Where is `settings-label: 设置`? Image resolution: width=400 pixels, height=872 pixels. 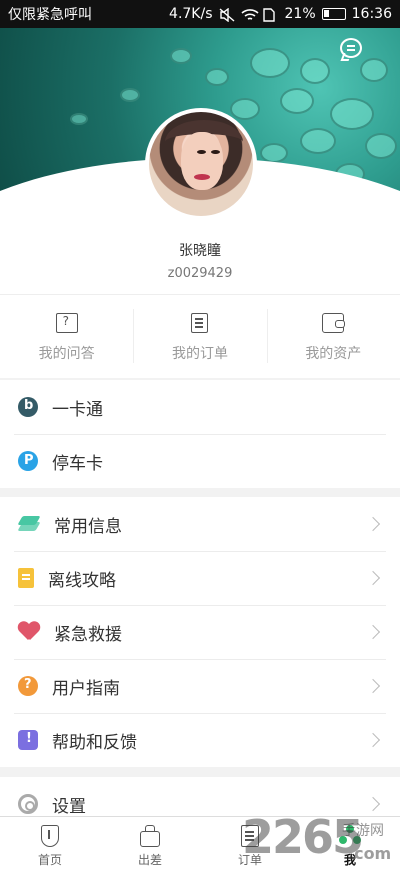 settings-label: 设置 is located at coordinates (69, 806).